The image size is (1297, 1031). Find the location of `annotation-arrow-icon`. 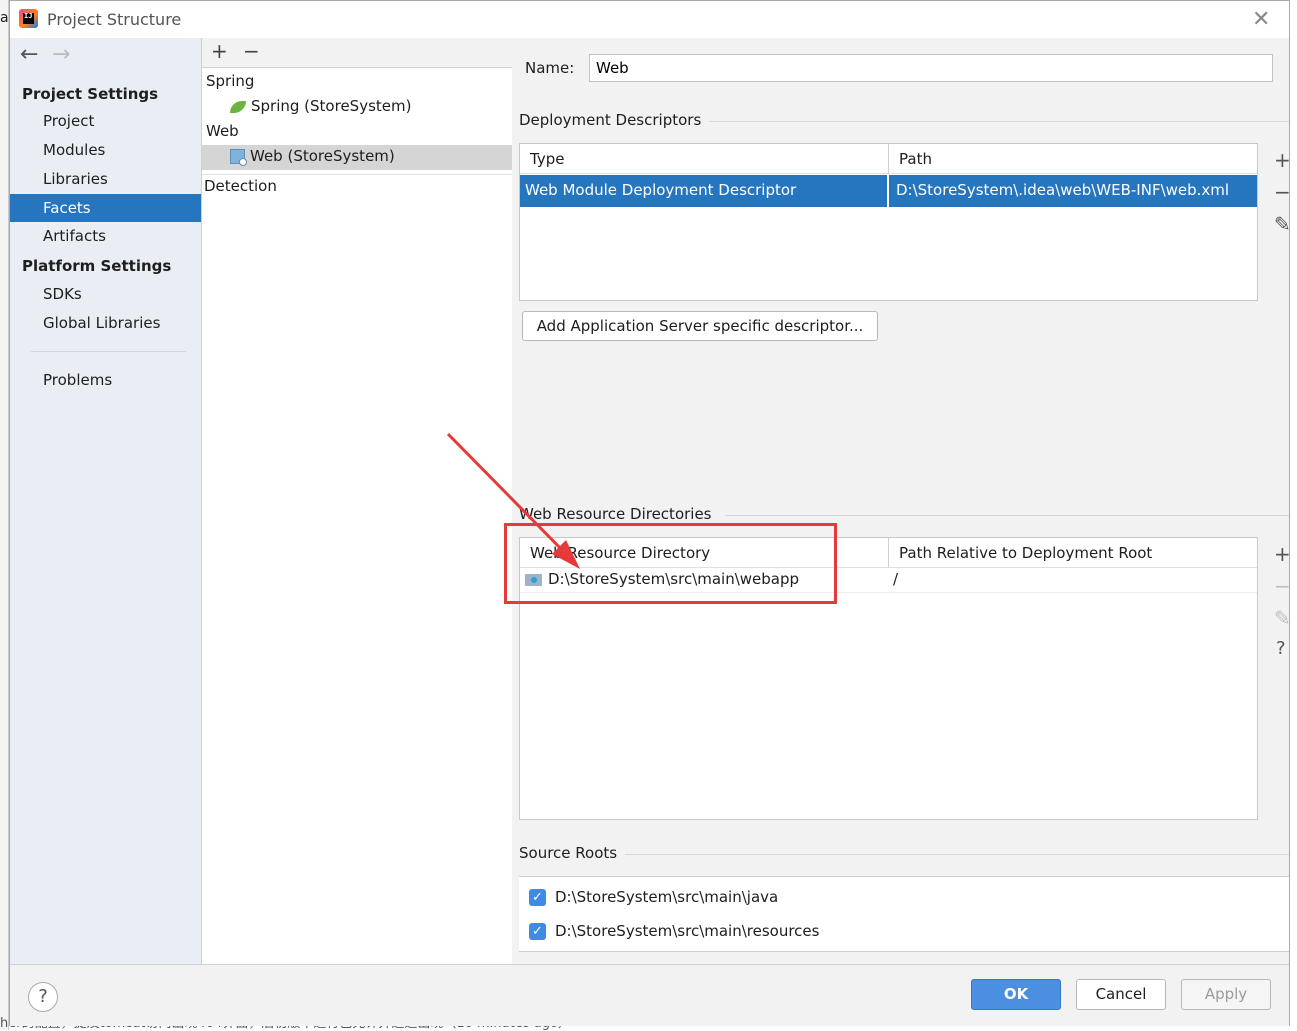

annotation-arrow-icon is located at coordinates (513, 500).